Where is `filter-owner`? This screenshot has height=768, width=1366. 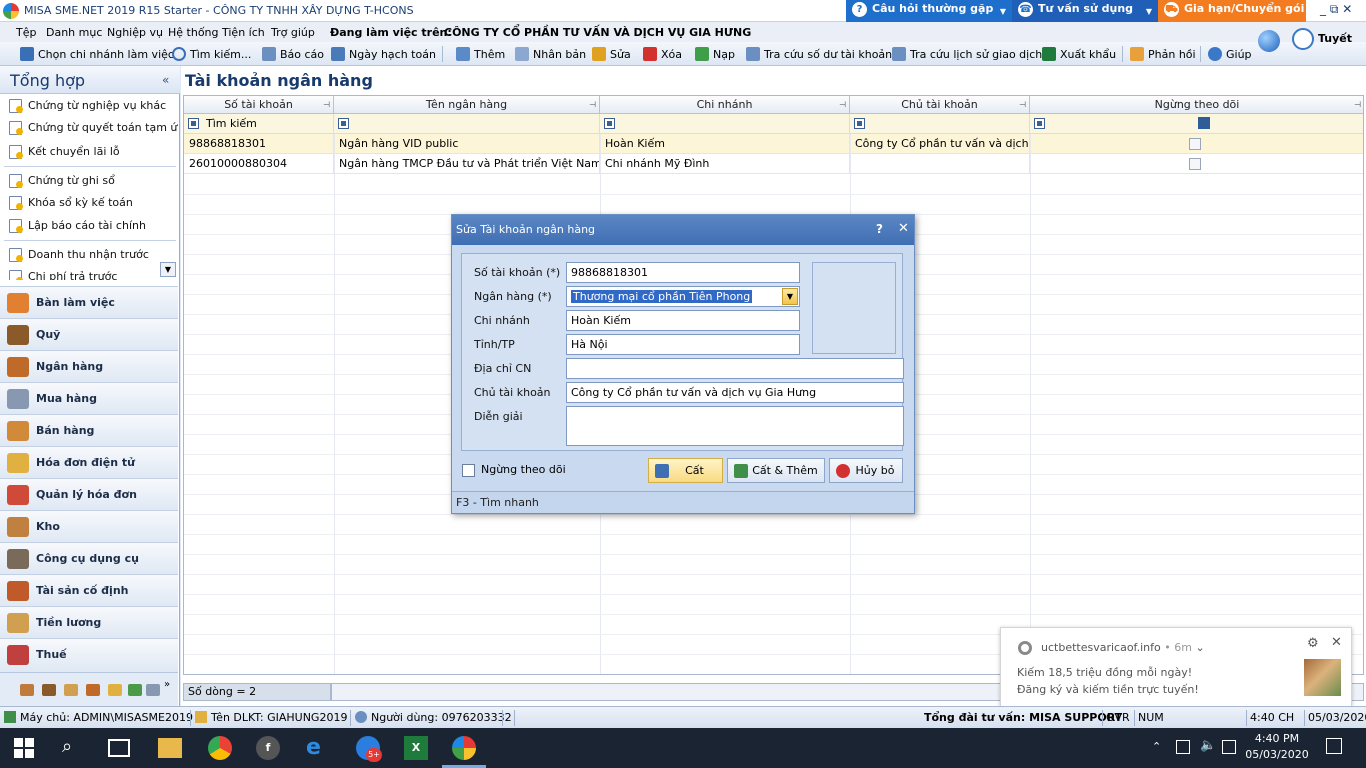 filter-owner is located at coordinates (940, 124).